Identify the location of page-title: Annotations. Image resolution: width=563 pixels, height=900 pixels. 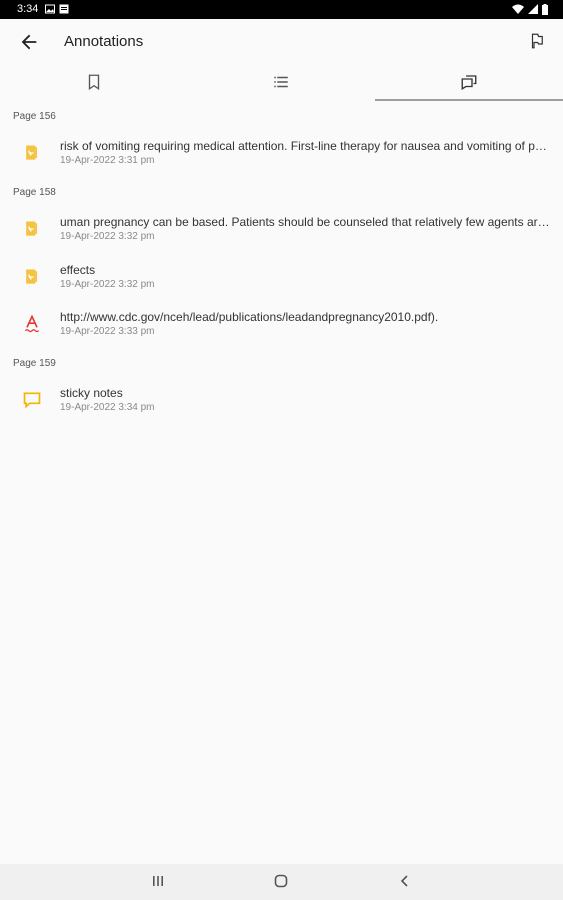
(104, 41).